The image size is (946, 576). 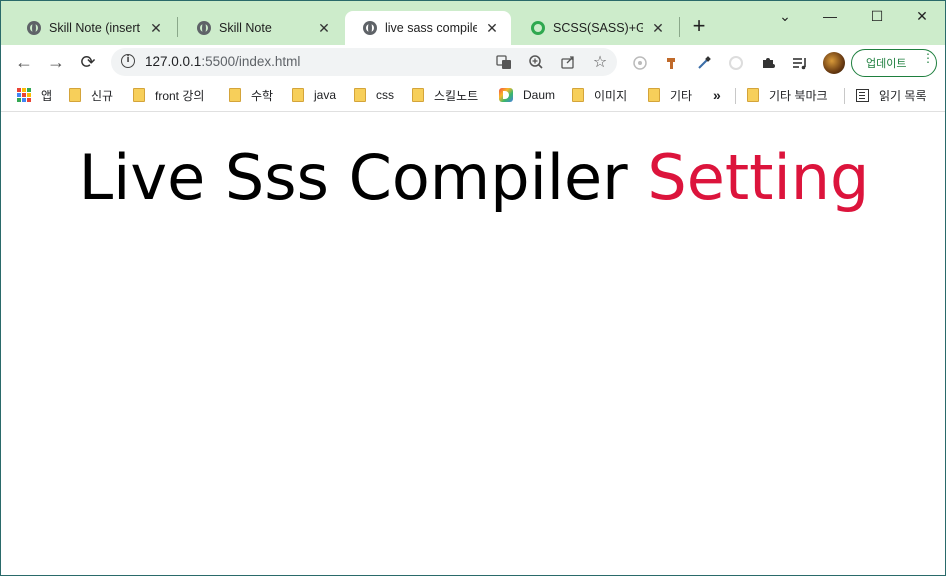 What do you see at coordinates (798, 95) in the screenshot?
I see `other-bookmarks-label: 기타 북마크` at bounding box center [798, 95].